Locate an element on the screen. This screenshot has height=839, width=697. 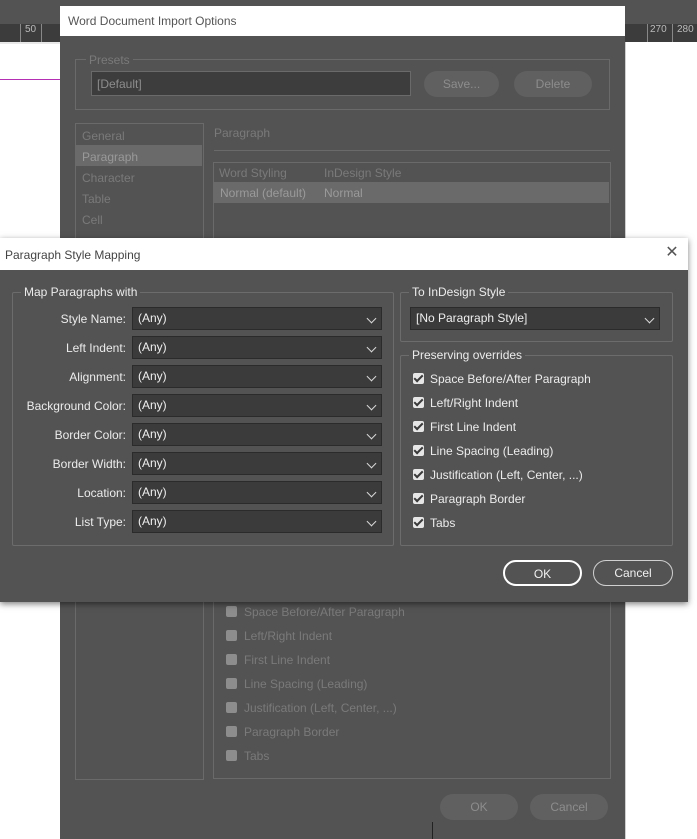
list-type-select: (Any) is located at coordinates (257, 521).